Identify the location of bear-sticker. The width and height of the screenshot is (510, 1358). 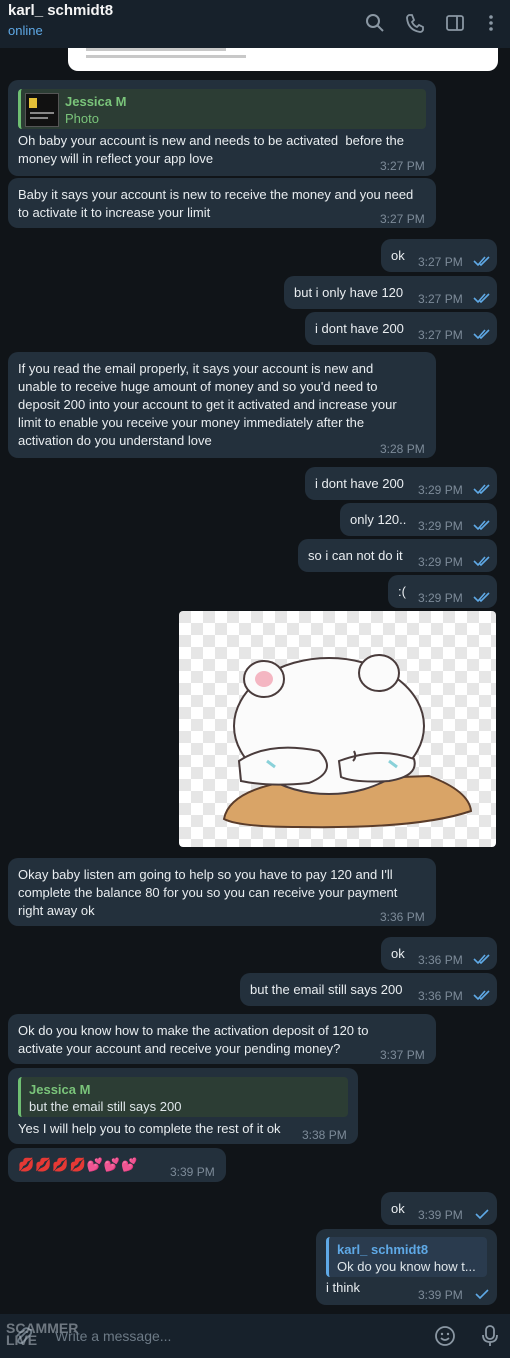
(337, 729).